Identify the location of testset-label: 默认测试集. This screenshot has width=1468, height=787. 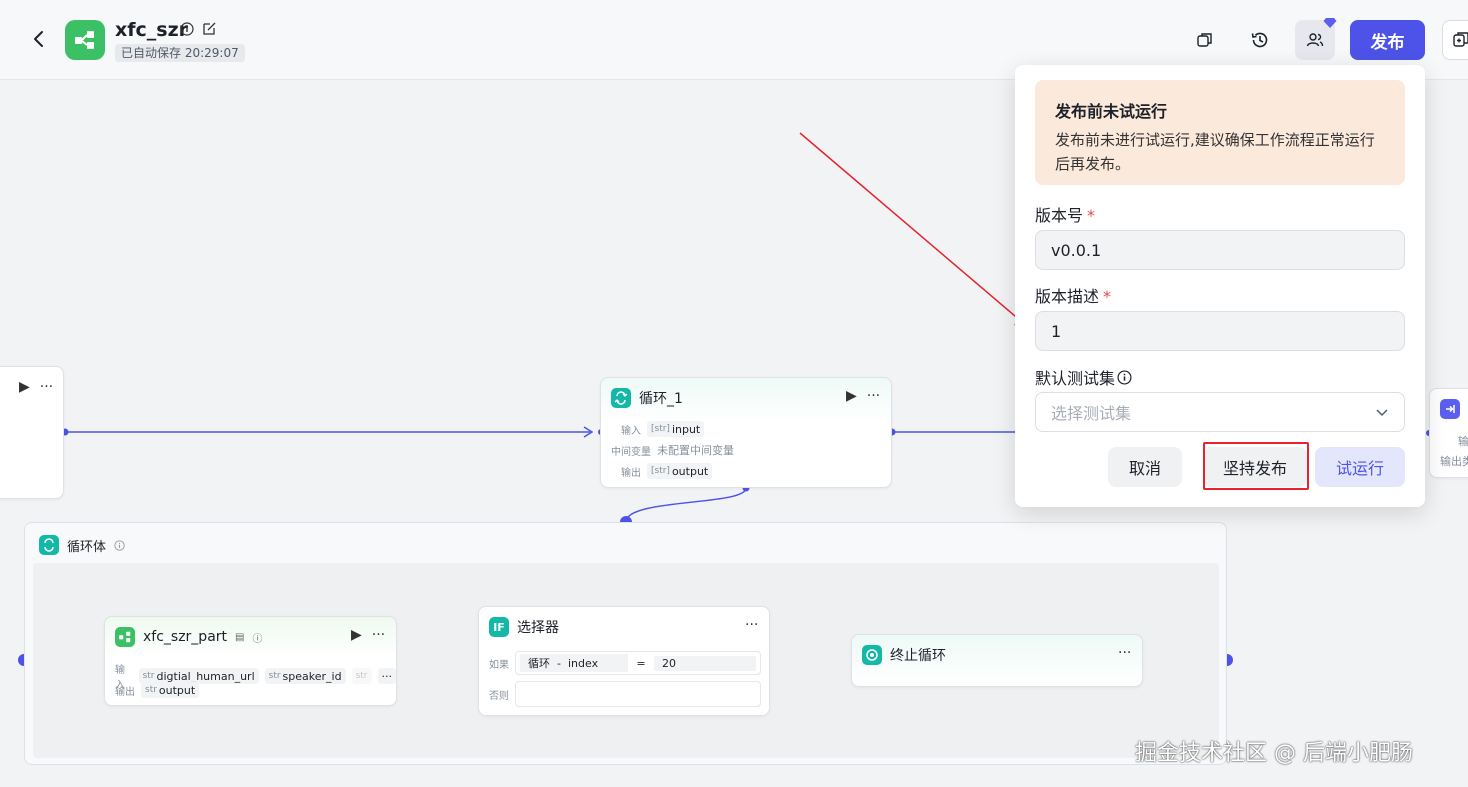
(1083, 377).